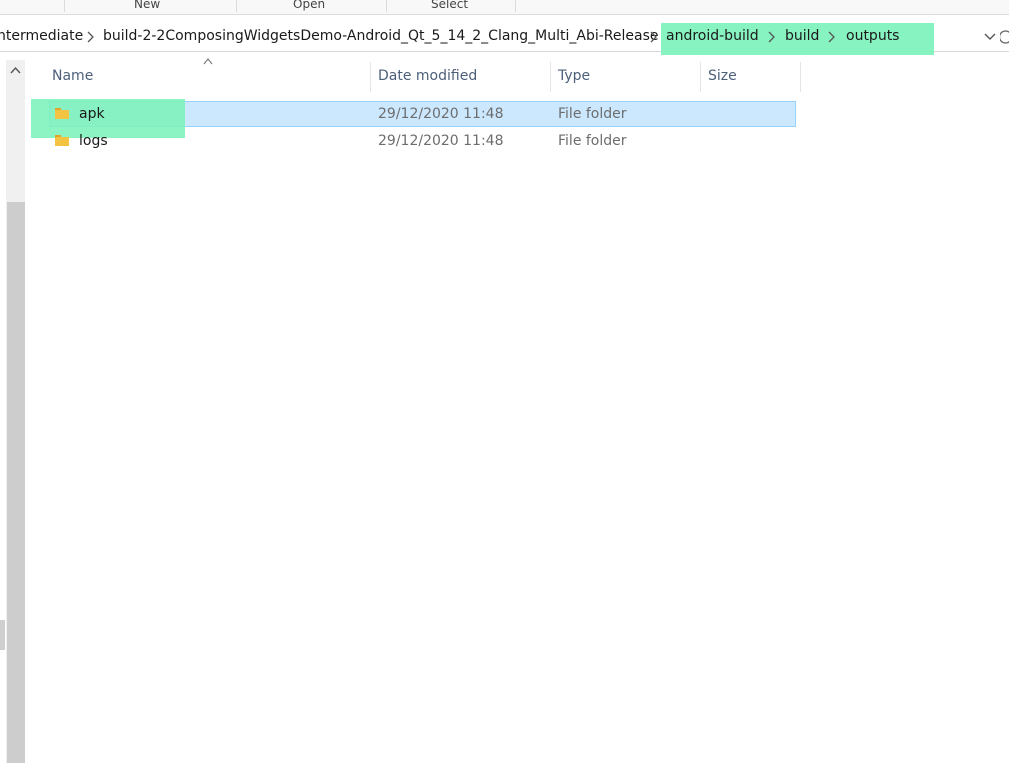 The image size is (1009, 763). What do you see at coordinates (592, 141) in the screenshot?
I see `file-type-logs: File folder` at bounding box center [592, 141].